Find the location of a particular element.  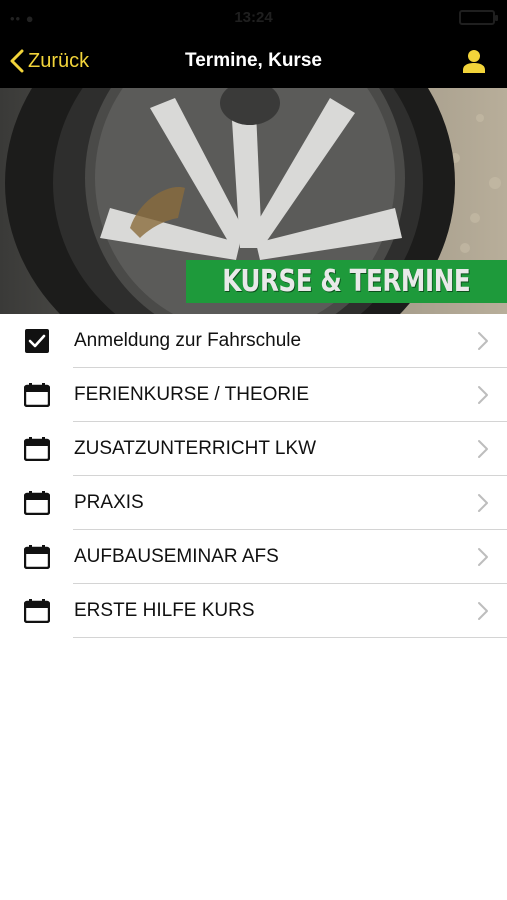

menu-item-zusatzunterricht: ZUSATZUNTERRICHT LKW is located at coordinates (253, 449).